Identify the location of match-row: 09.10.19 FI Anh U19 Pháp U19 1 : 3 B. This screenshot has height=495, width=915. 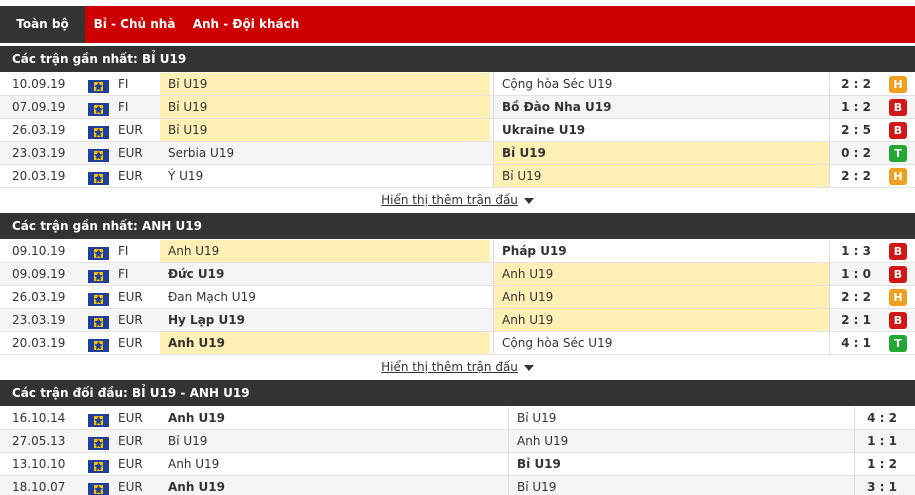
(457, 251).